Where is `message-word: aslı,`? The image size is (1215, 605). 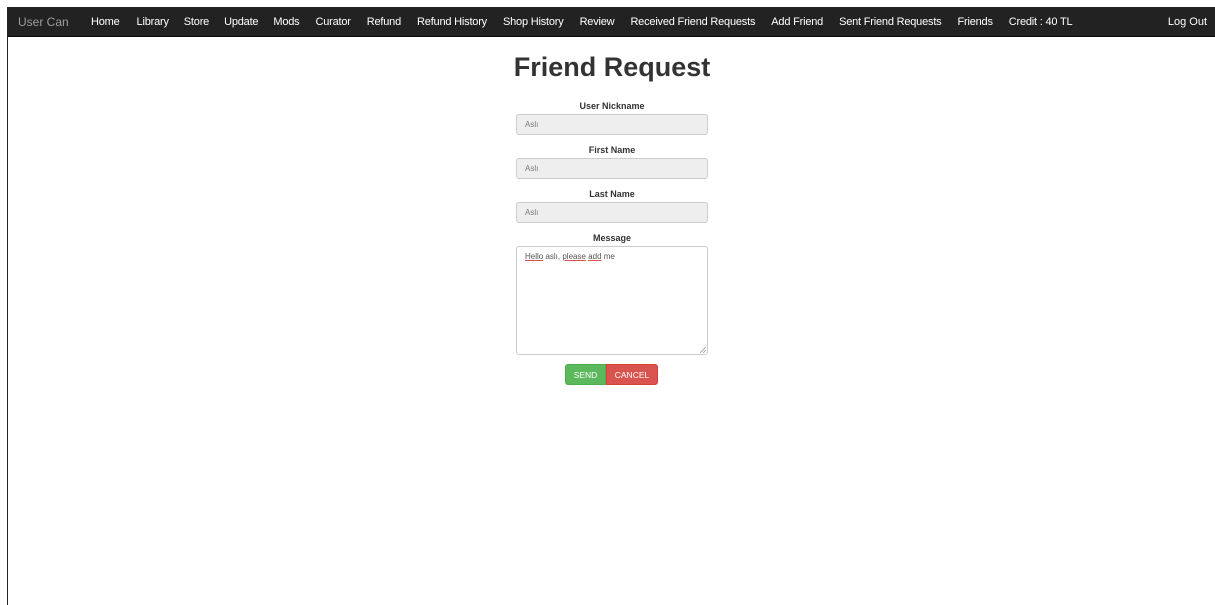
message-word: aslı, is located at coordinates (553, 256).